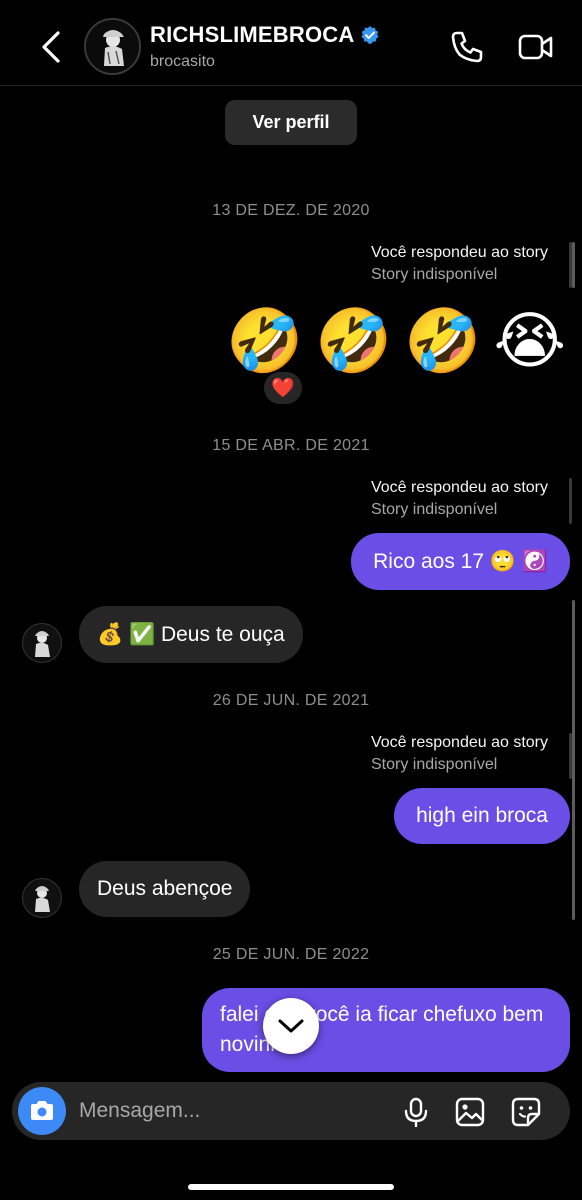 The image size is (582, 1200). I want to click on scroll-to-bottom-button, so click(291, 1026).